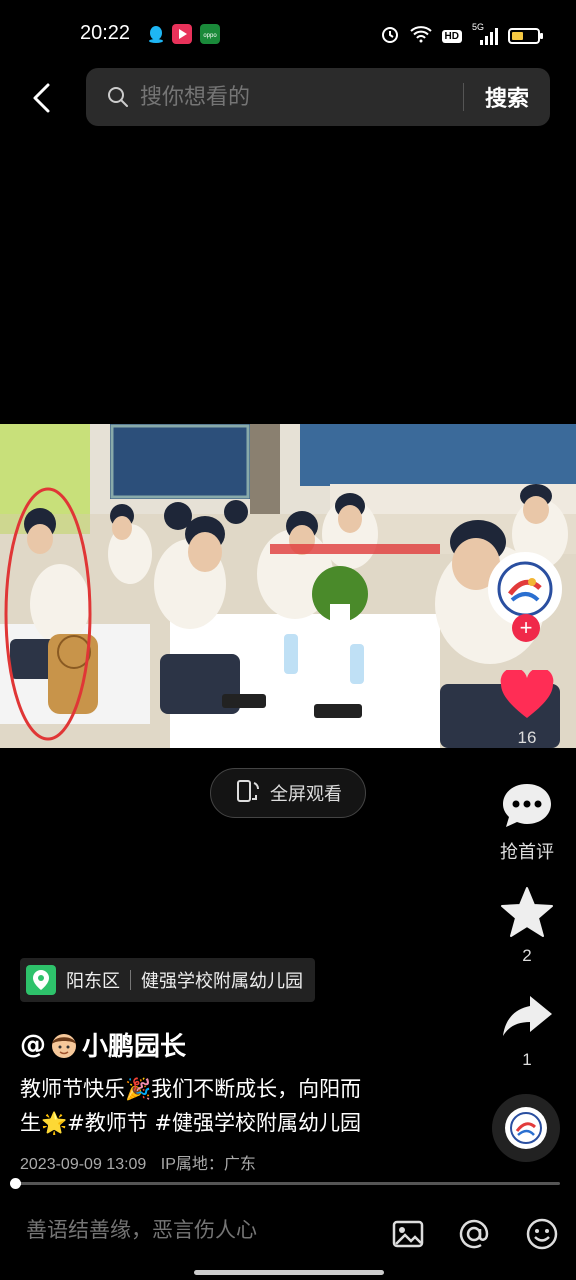  I want to click on author-avatar-group: +, so click(526, 597).